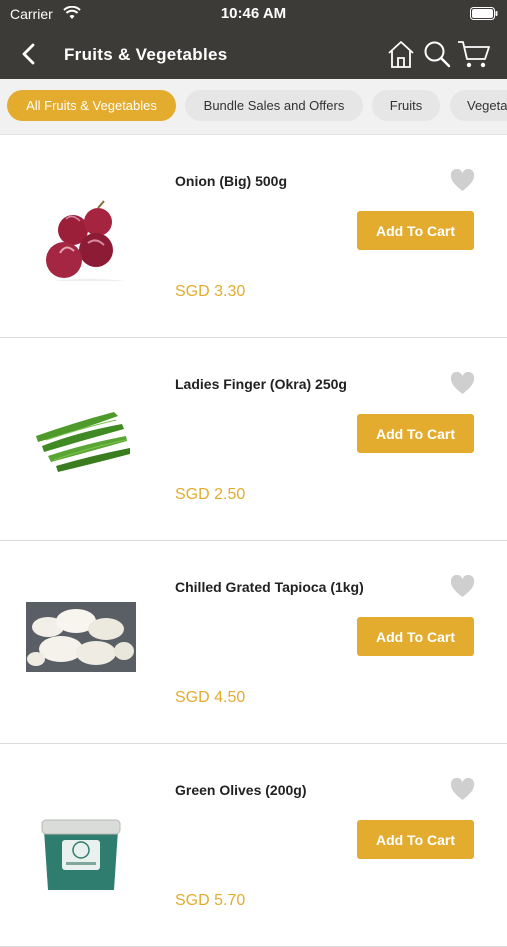  Describe the element at coordinates (406, 105) in the screenshot. I see `tab-fruits: Fruits` at that location.